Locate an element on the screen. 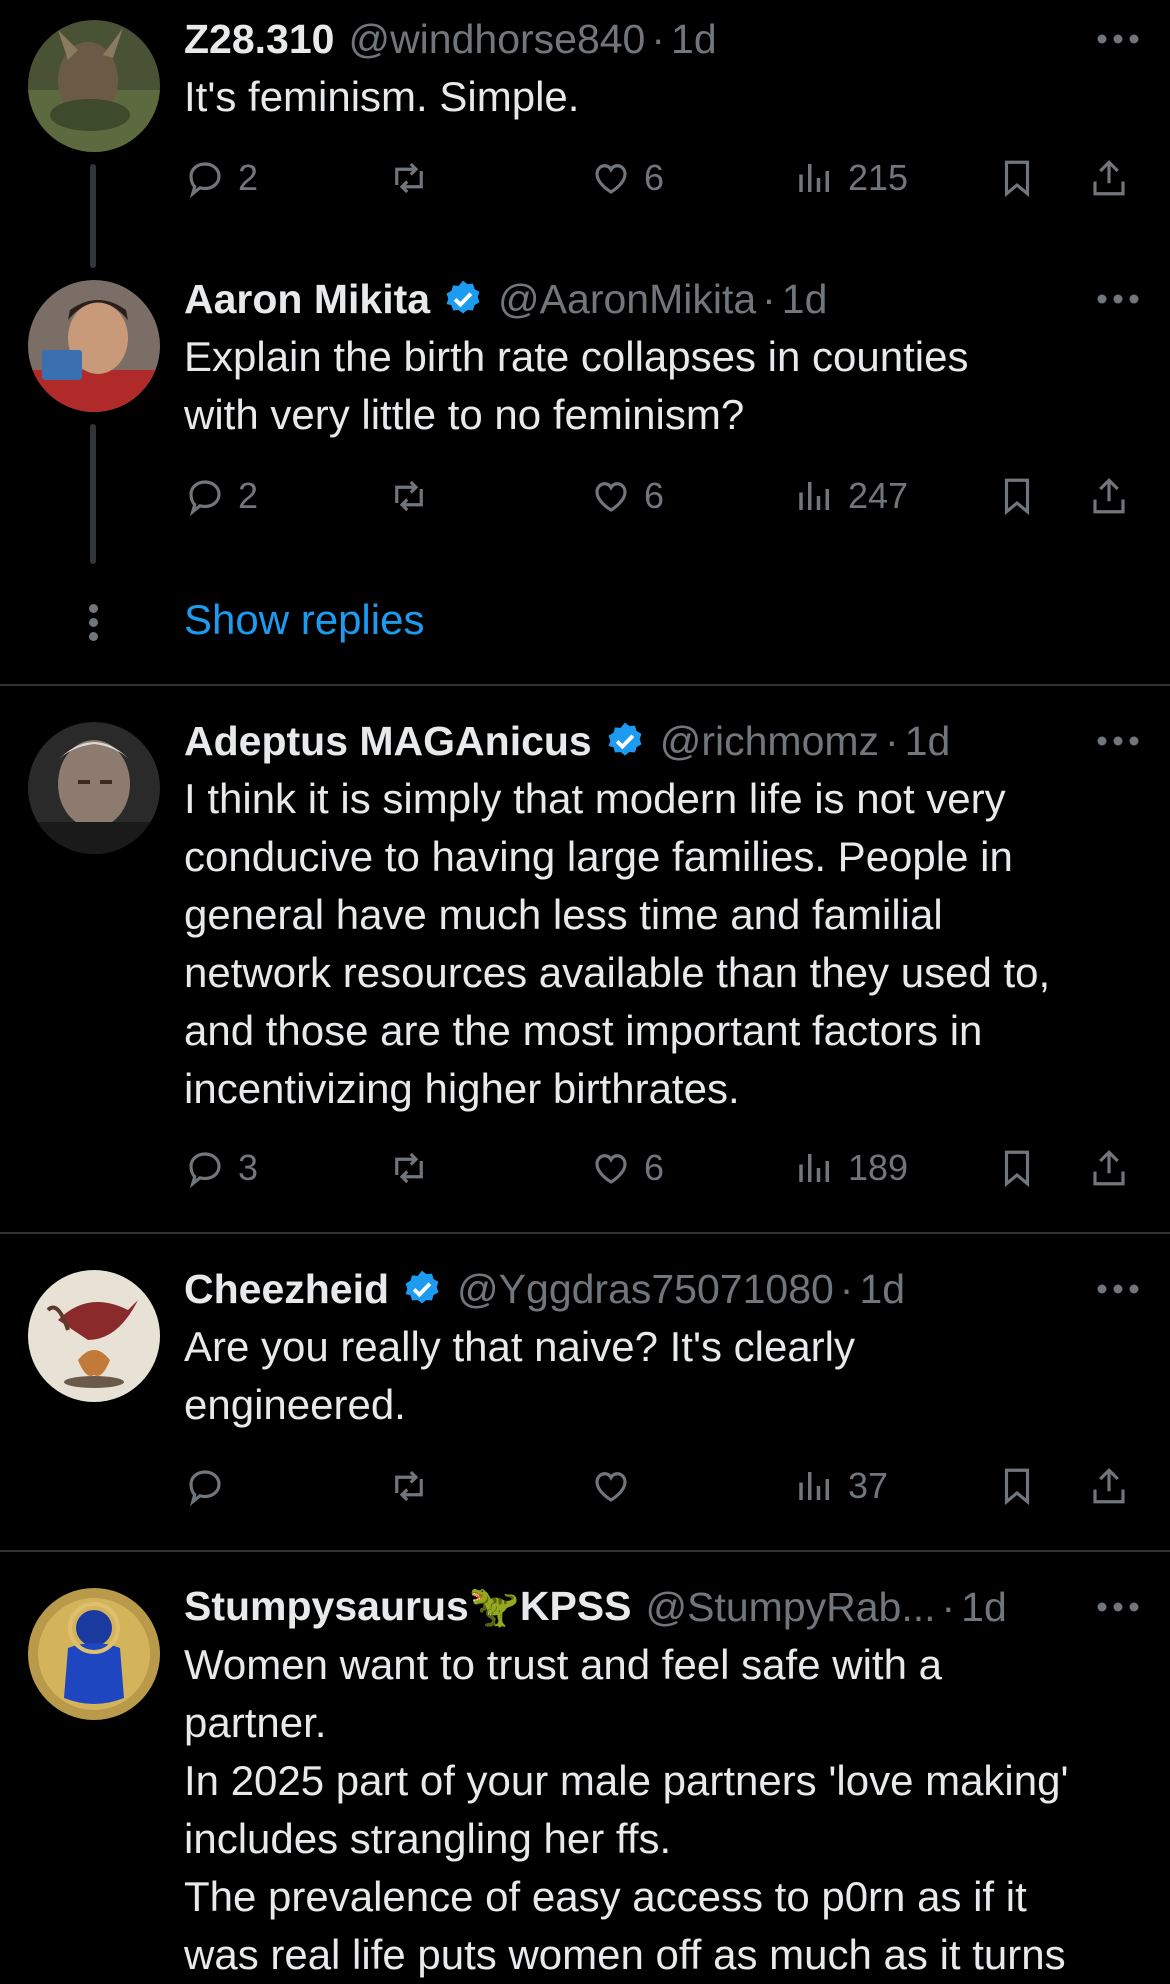 The image size is (1170, 1984). author-name: Aaron Mikita is located at coordinates (307, 299).